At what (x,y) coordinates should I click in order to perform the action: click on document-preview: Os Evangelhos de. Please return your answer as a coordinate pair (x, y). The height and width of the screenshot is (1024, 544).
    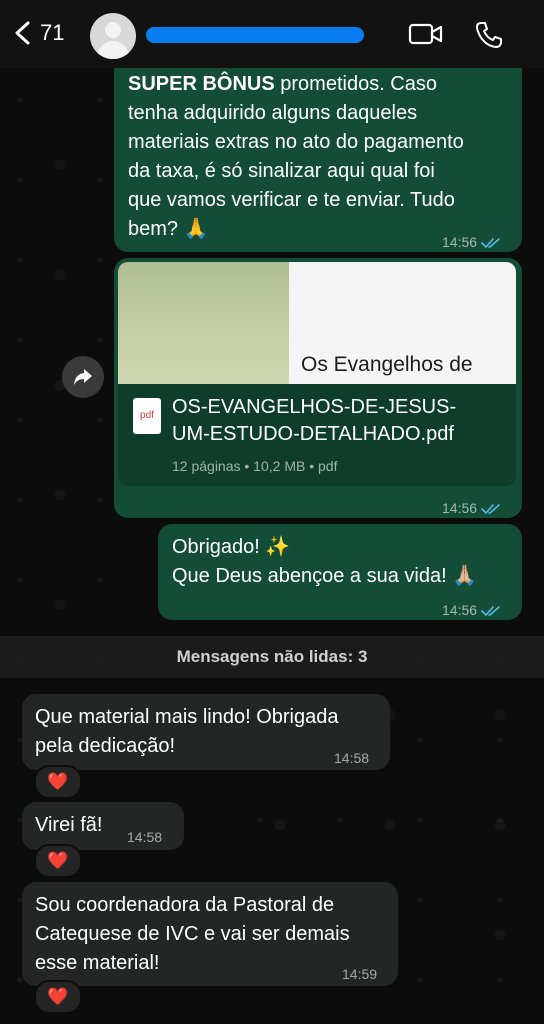
    Looking at the image, I should click on (317, 323).